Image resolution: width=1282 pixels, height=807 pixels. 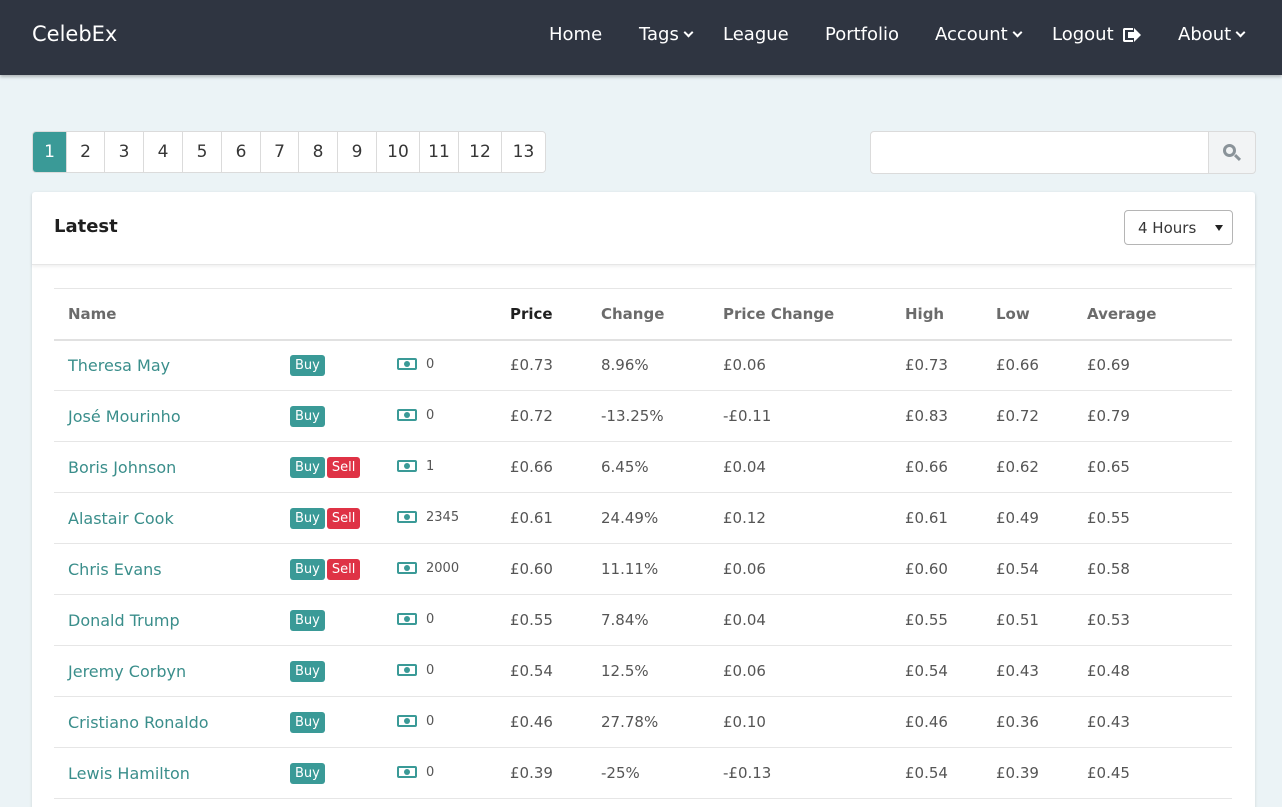 What do you see at coordinates (453, 569) in the screenshot?
I see `holdings-cell: 2000` at bounding box center [453, 569].